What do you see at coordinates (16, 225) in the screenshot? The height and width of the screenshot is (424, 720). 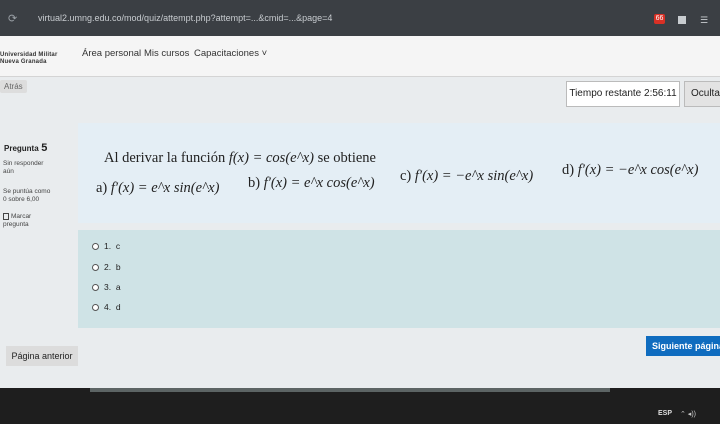 I see `flag-question-link-2: pregunta` at bounding box center [16, 225].